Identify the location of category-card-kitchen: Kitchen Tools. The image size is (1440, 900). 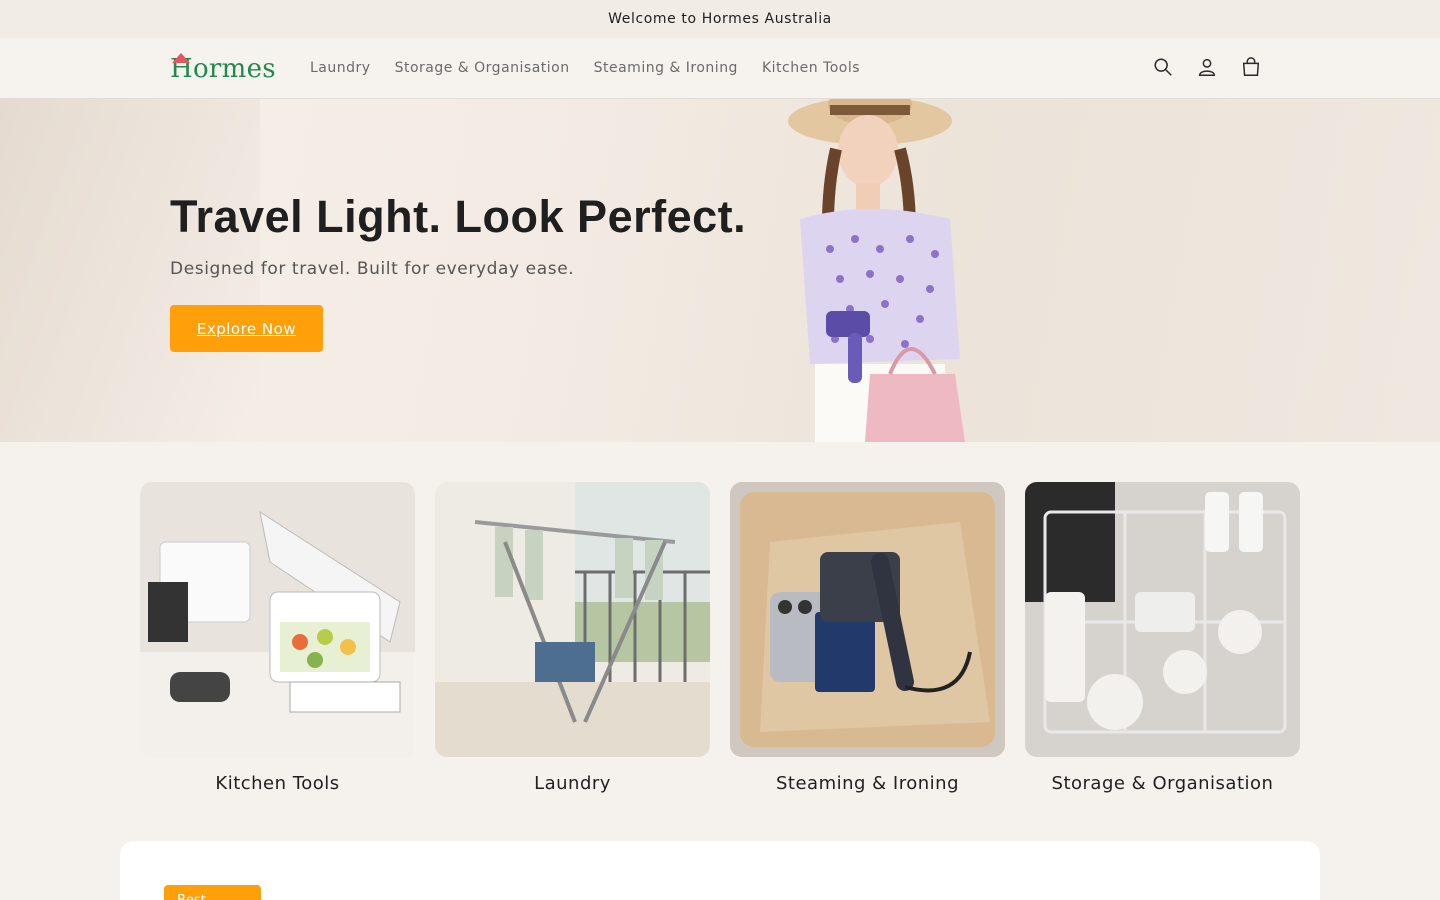
(277, 638).